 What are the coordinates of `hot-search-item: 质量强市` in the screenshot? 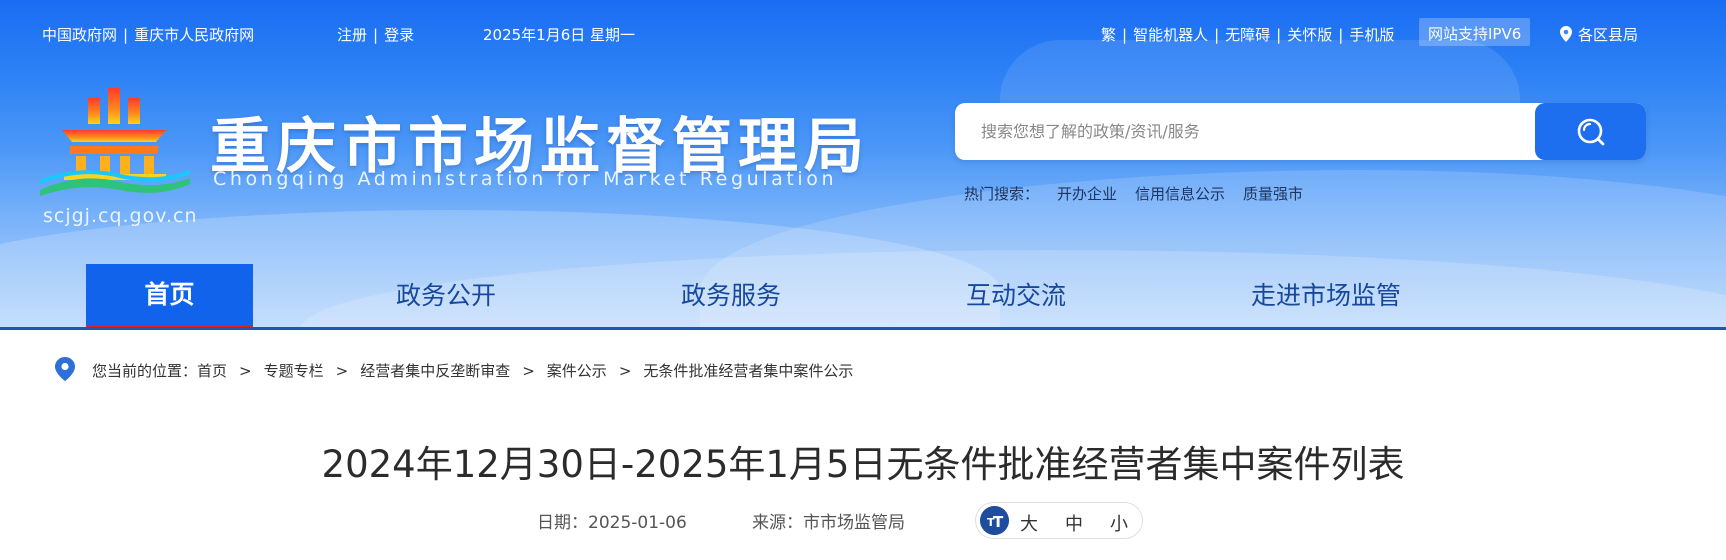 It's located at (1273, 194).